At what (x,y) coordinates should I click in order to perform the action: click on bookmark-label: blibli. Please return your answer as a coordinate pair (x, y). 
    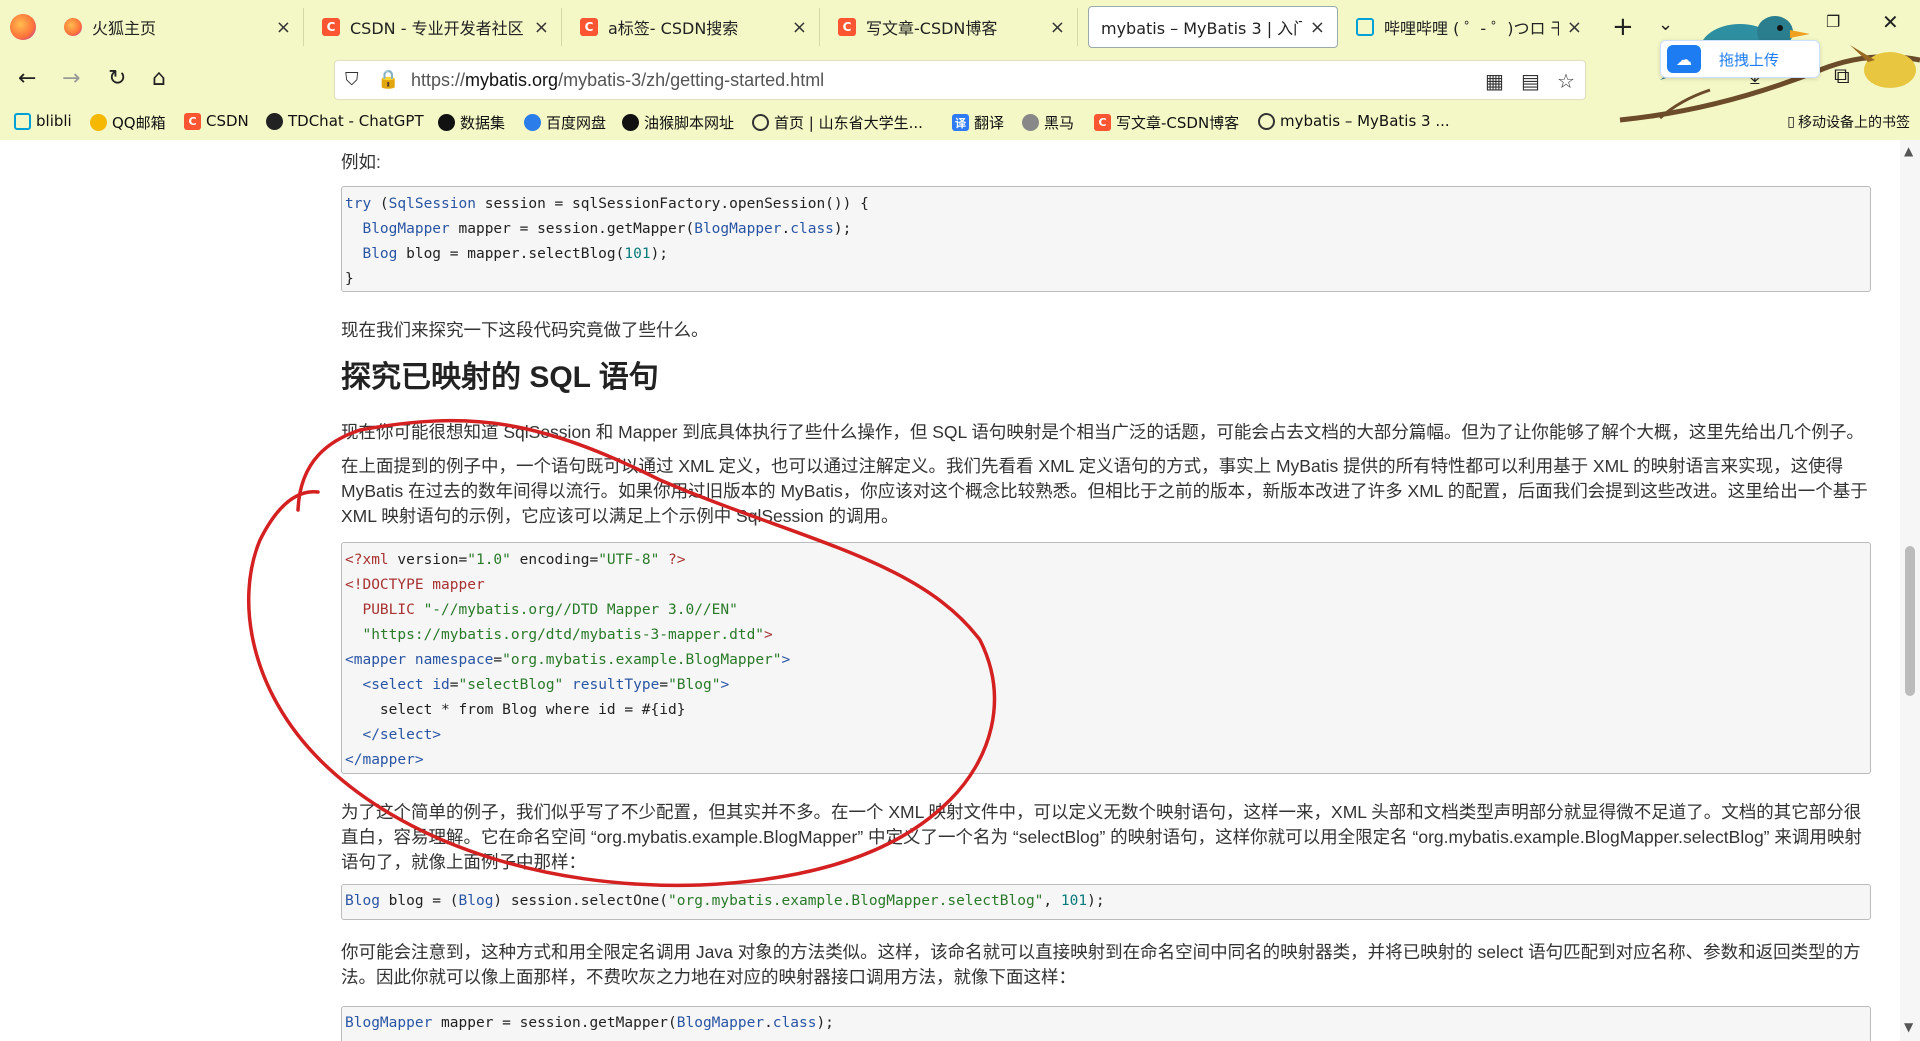
    Looking at the image, I should click on (54, 121).